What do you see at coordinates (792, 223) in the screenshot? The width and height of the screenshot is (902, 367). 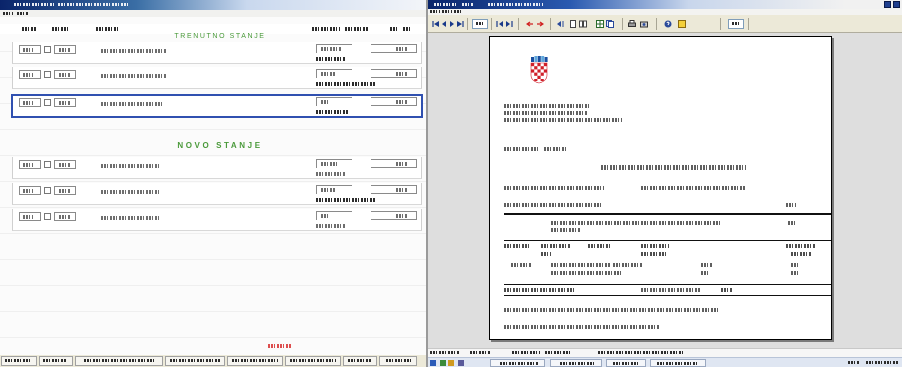 I see `document-item-value` at bounding box center [792, 223].